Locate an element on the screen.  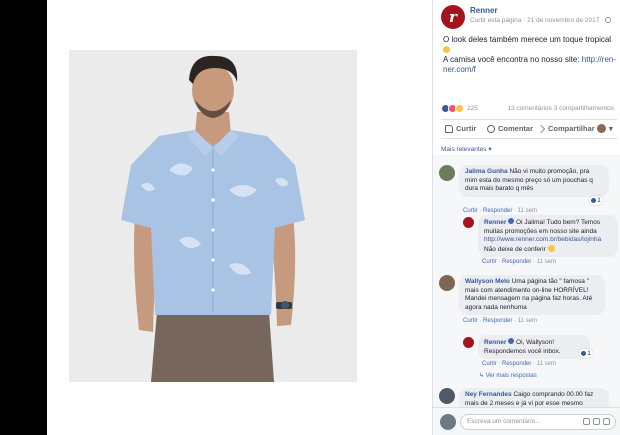
share-button: Compartilhar is located at coordinates (566, 128).